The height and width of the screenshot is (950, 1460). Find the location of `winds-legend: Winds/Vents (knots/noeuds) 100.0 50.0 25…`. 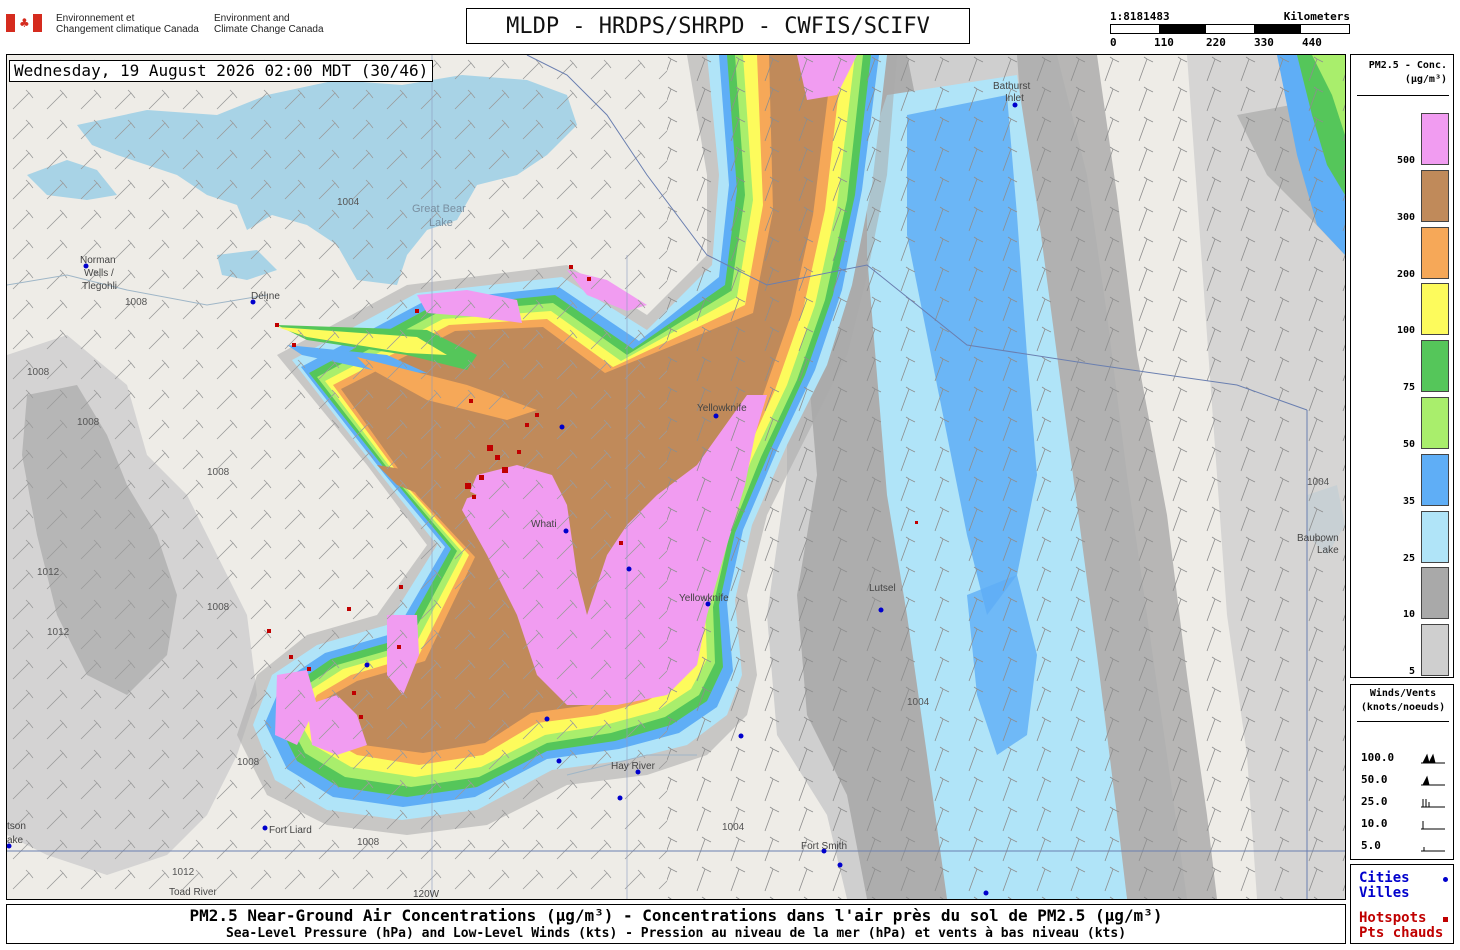

winds-legend: Winds/Vents (knots/noeuds) 100.0 50.0 25… is located at coordinates (1402, 772).